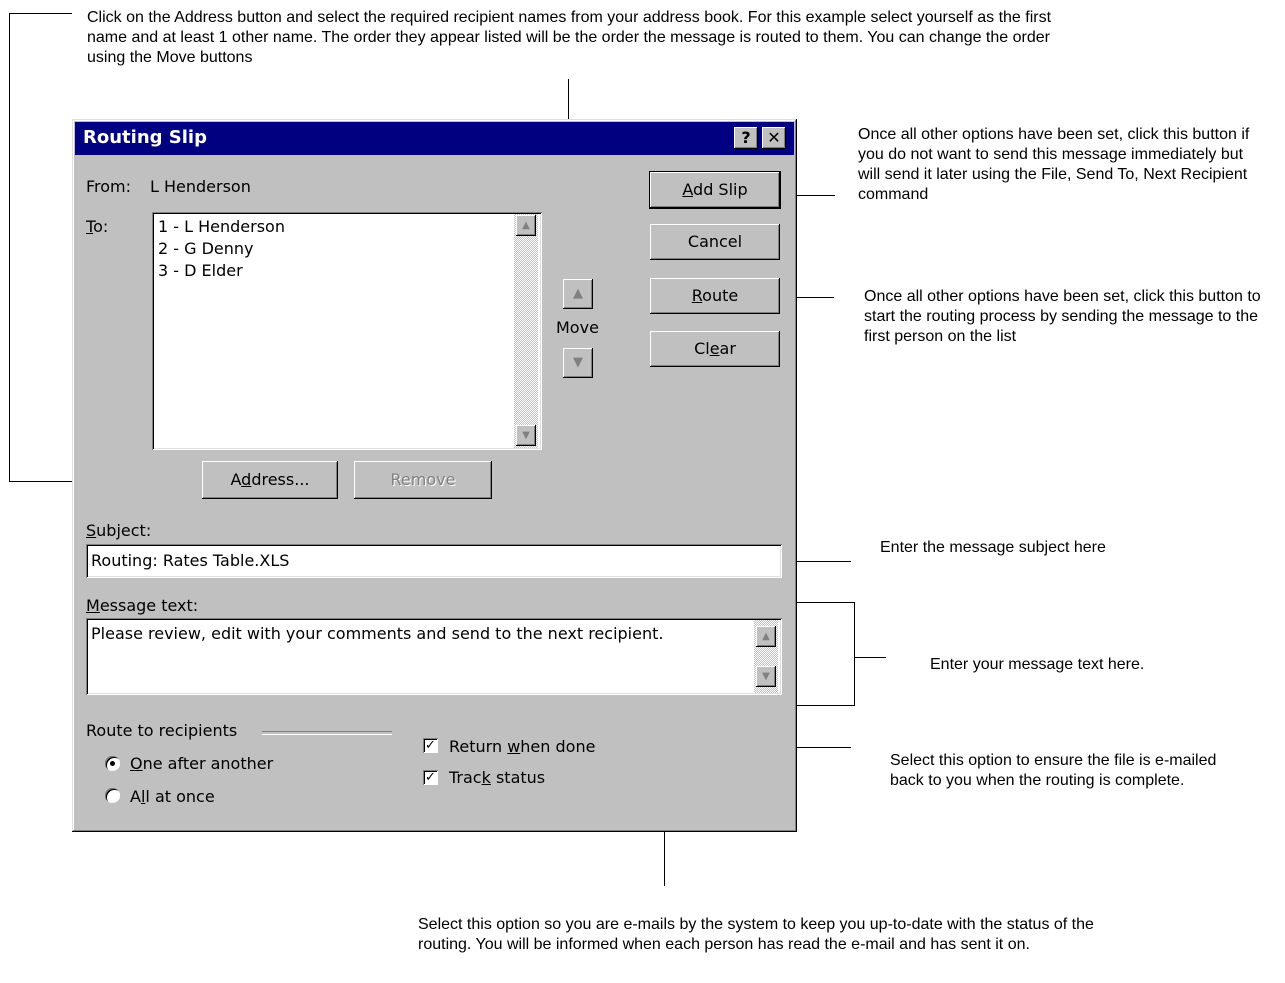 This screenshot has width=1285, height=983. What do you see at coordinates (90, 226) in the screenshot?
I see `to-label-key: T` at bounding box center [90, 226].